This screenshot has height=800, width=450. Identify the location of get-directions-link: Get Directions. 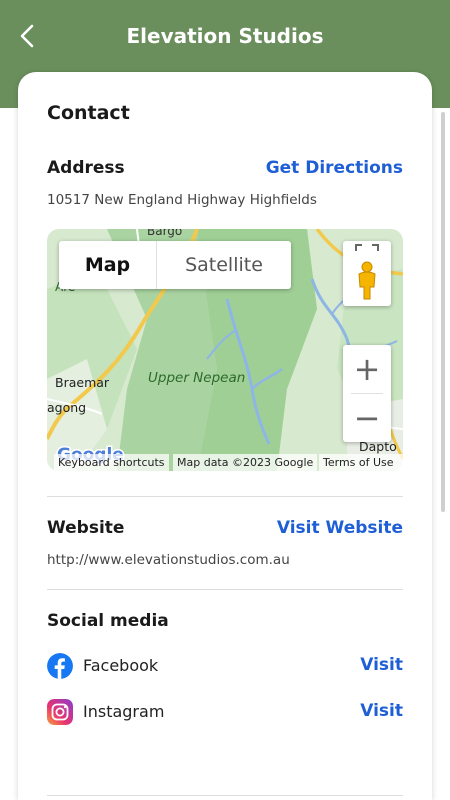
(334, 168).